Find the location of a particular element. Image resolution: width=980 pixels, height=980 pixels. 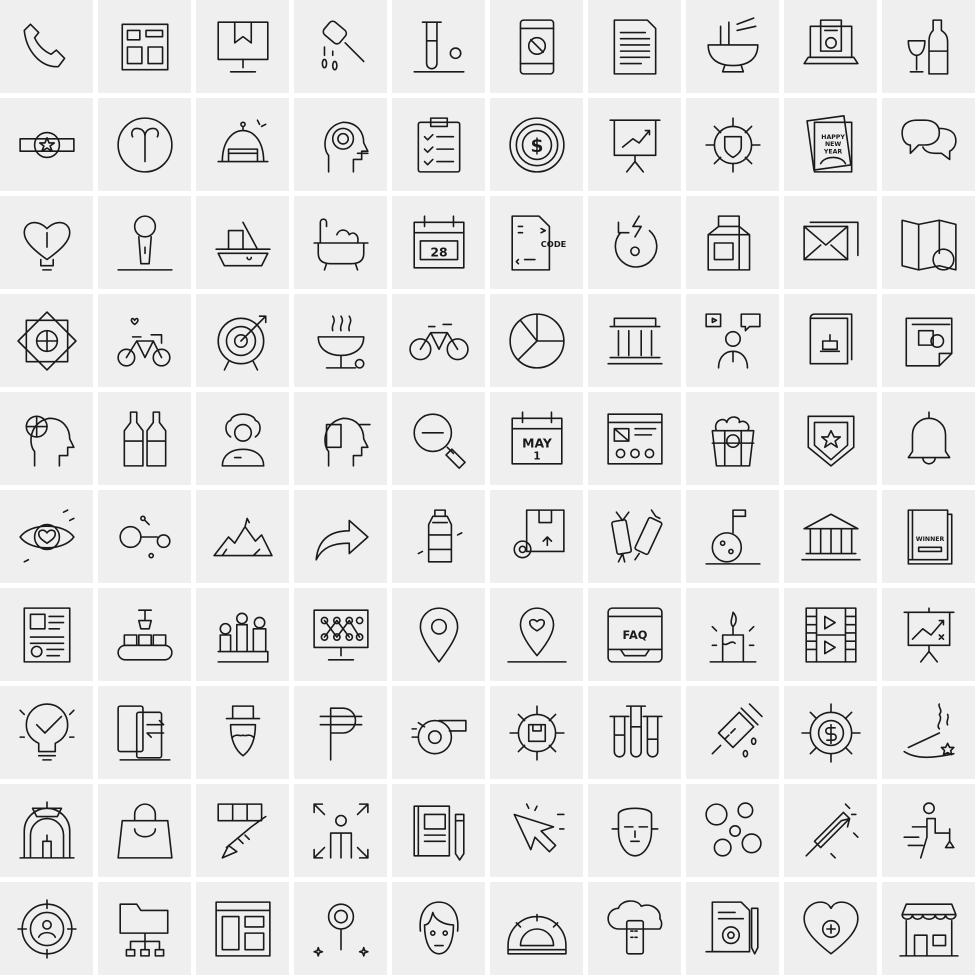

icon-tile: MAY 1 is located at coordinates (536, 438).